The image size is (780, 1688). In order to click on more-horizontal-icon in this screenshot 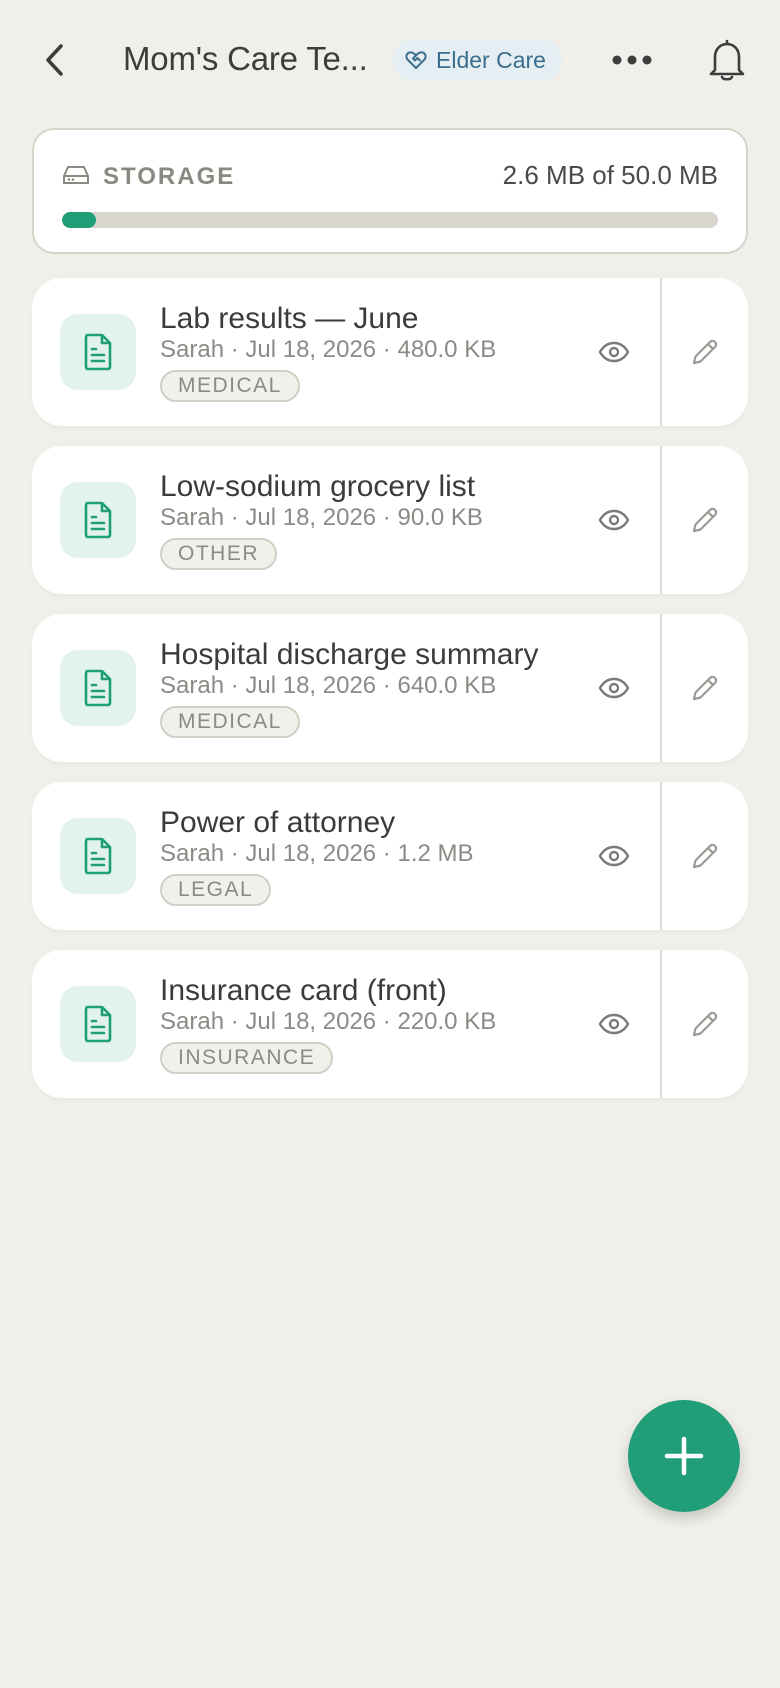, I will do `click(632, 60)`.